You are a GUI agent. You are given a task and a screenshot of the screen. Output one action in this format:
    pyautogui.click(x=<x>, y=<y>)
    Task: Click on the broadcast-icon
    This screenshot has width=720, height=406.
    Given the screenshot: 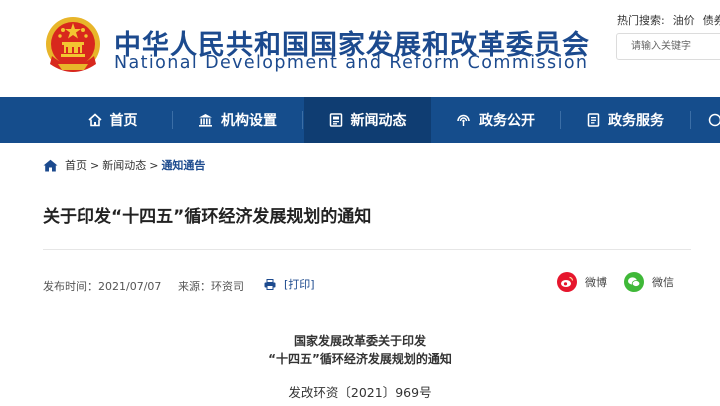 What is the action you would take?
    pyautogui.click(x=463, y=120)
    